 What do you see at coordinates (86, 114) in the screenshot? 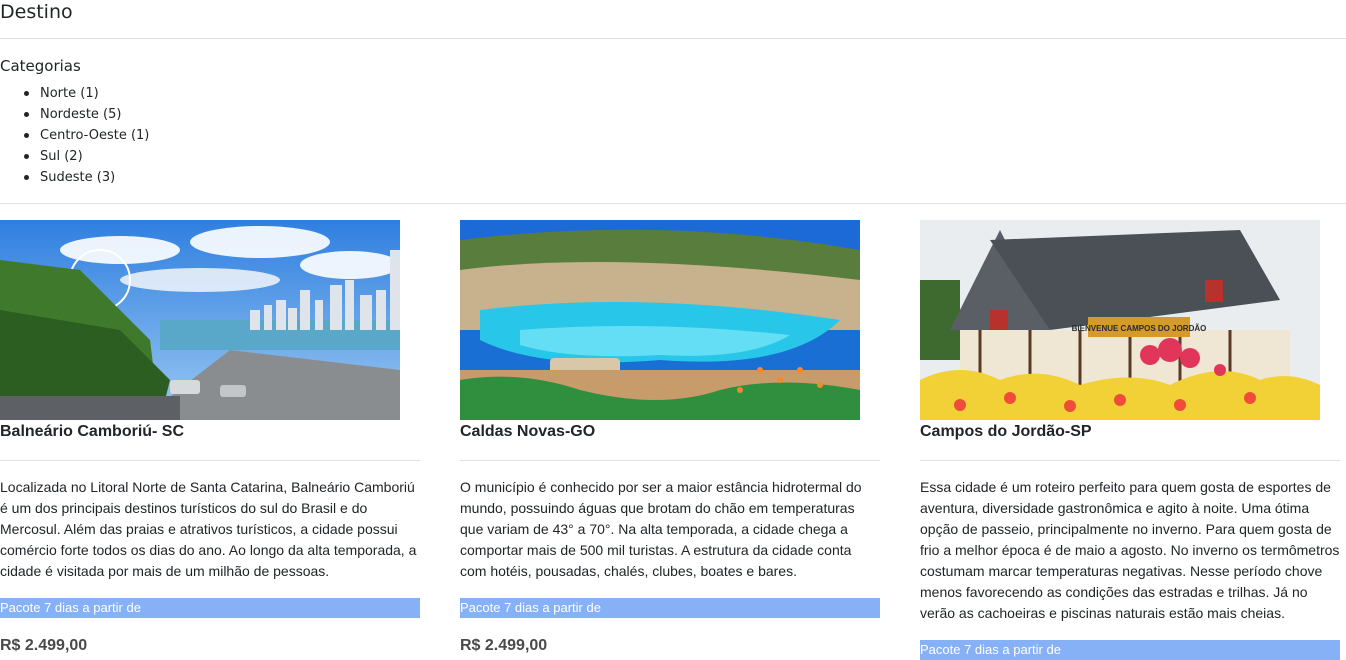
I see `category-item-nordeste: Nordeste (5)` at bounding box center [86, 114].